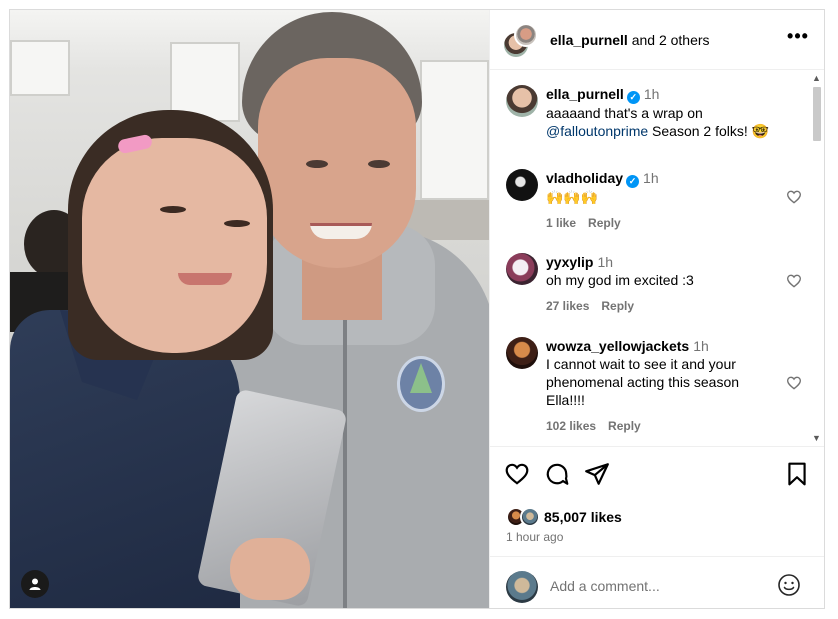 The width and height of the screenshot is (838, 619). What do you see at coordinates (816, 438) in the screenshot?
I see `scroll-down-icon: ▼` at bounding box center [816, 438].